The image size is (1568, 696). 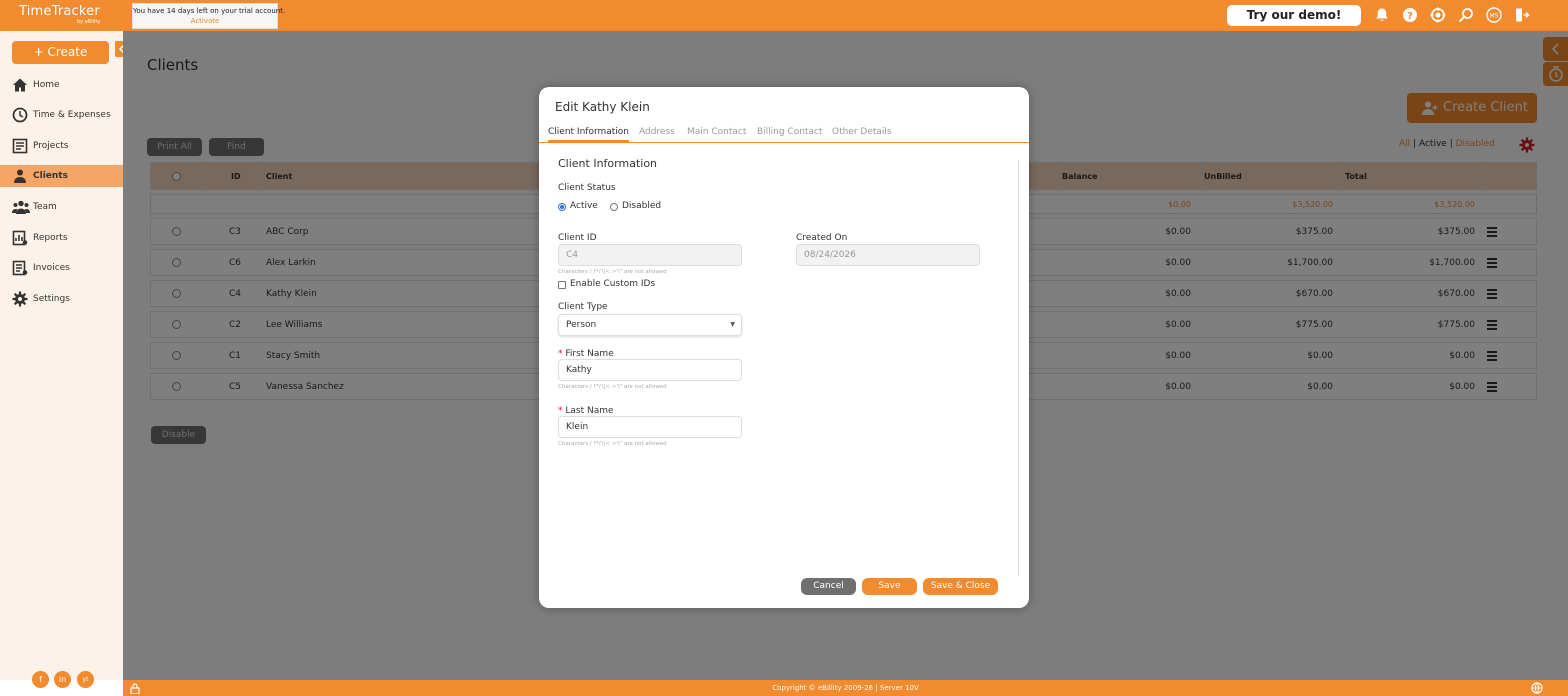 What do you see at coordinates (789, 132) in the screenshot?
I see `tab-billing-contact: Billing Contact` at bounding box center [789, 132].